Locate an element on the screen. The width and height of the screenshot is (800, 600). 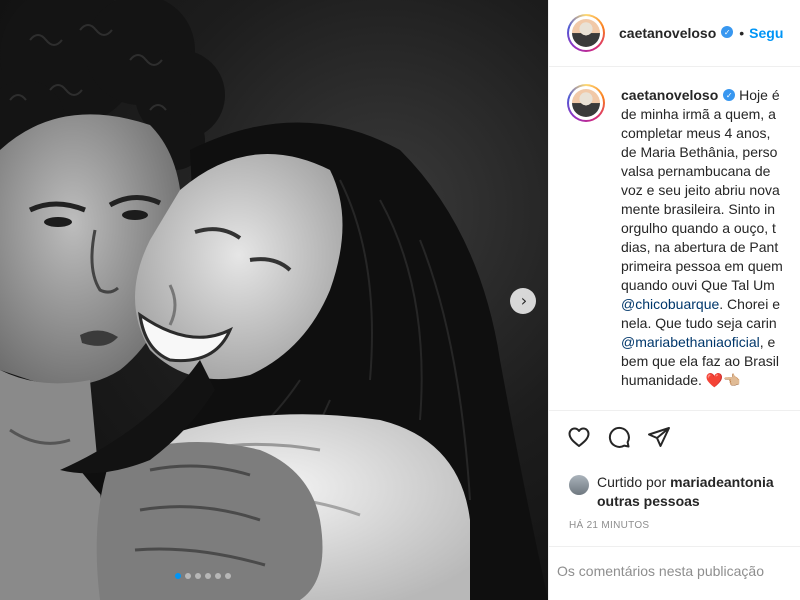
next-photo-button: › is located at coordinates (523, 301).